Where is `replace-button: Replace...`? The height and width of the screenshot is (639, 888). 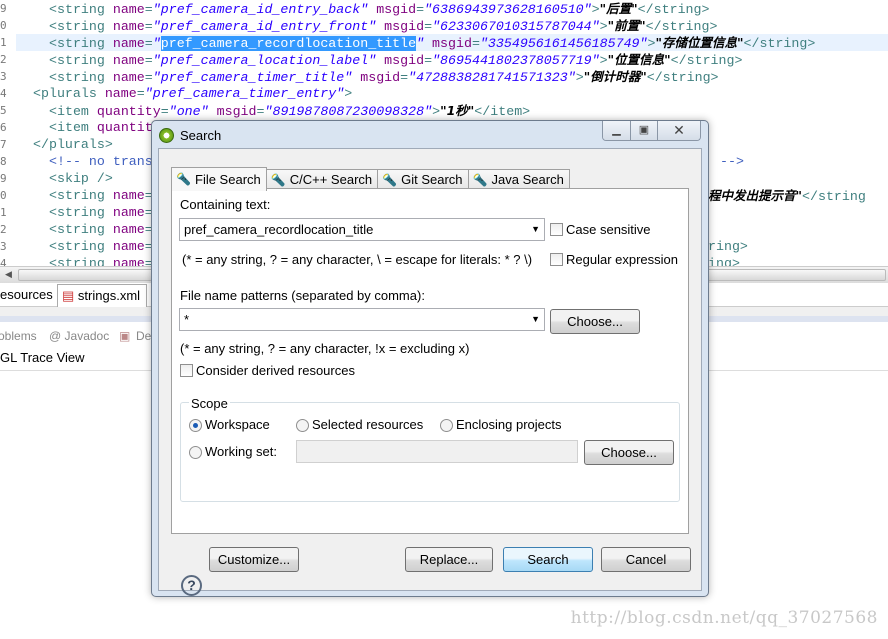
replace-button: Replace... is located at coordinates (449, 559).